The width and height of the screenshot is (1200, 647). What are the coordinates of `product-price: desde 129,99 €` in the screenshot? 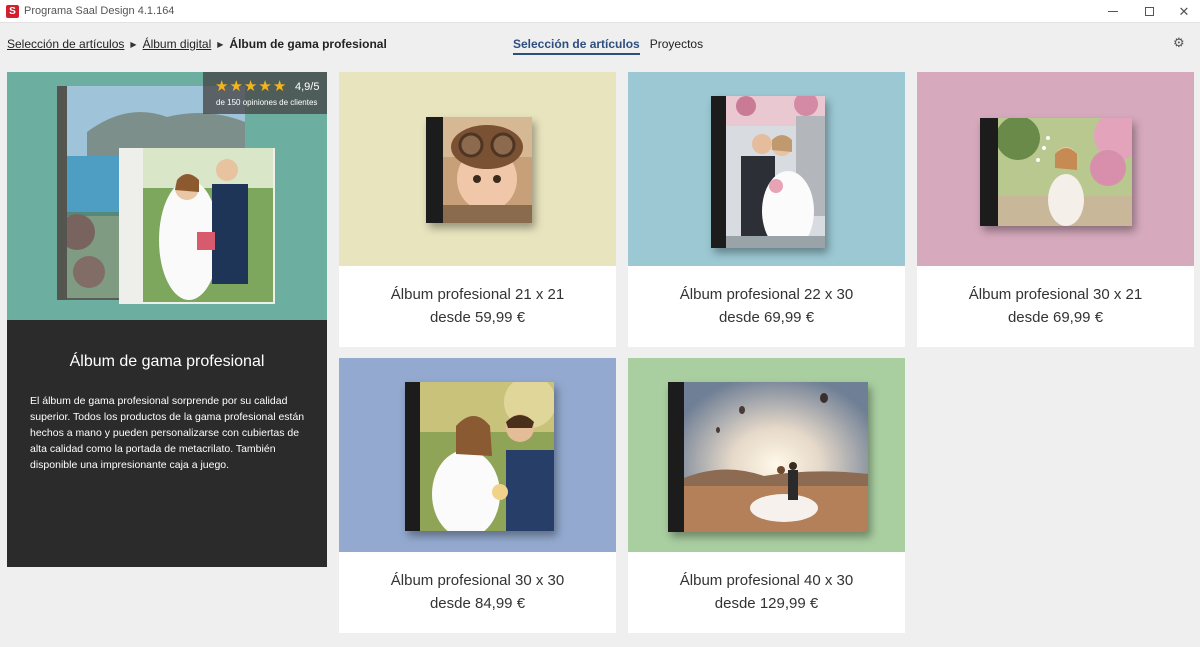 It's located at (766, 603).